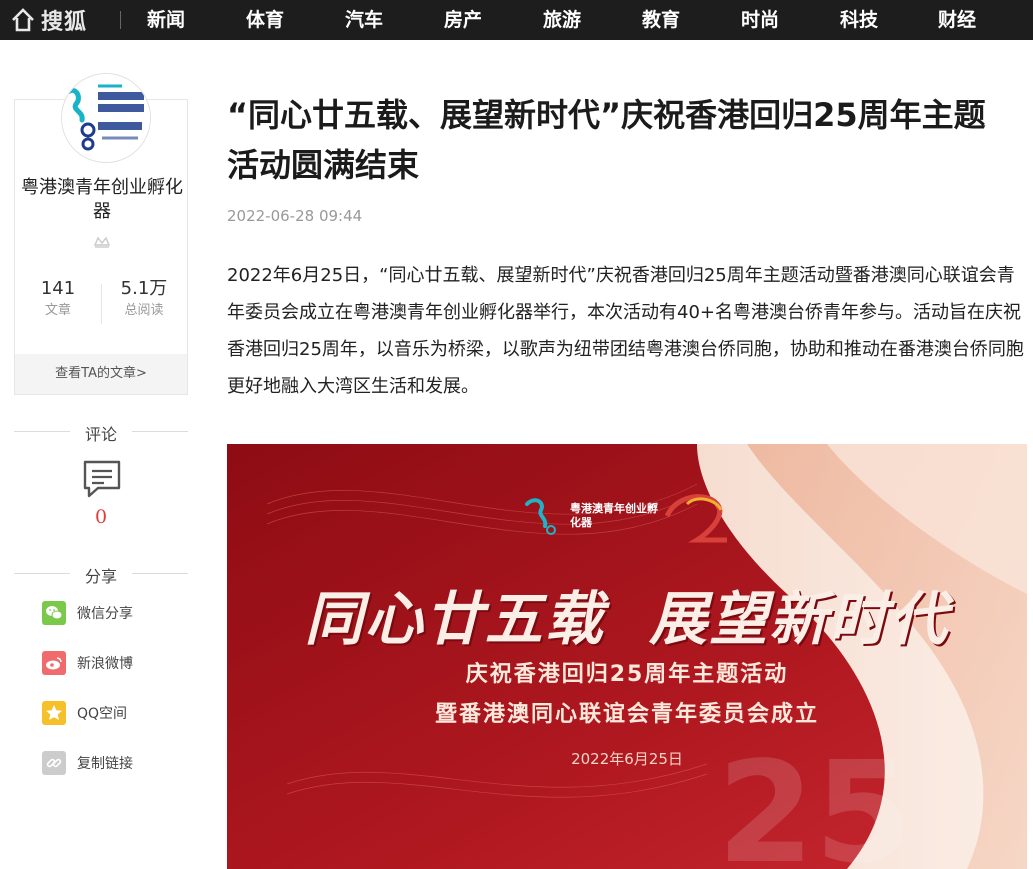  I want to click on sohu-logo: 搜狐, so click(48, 20).